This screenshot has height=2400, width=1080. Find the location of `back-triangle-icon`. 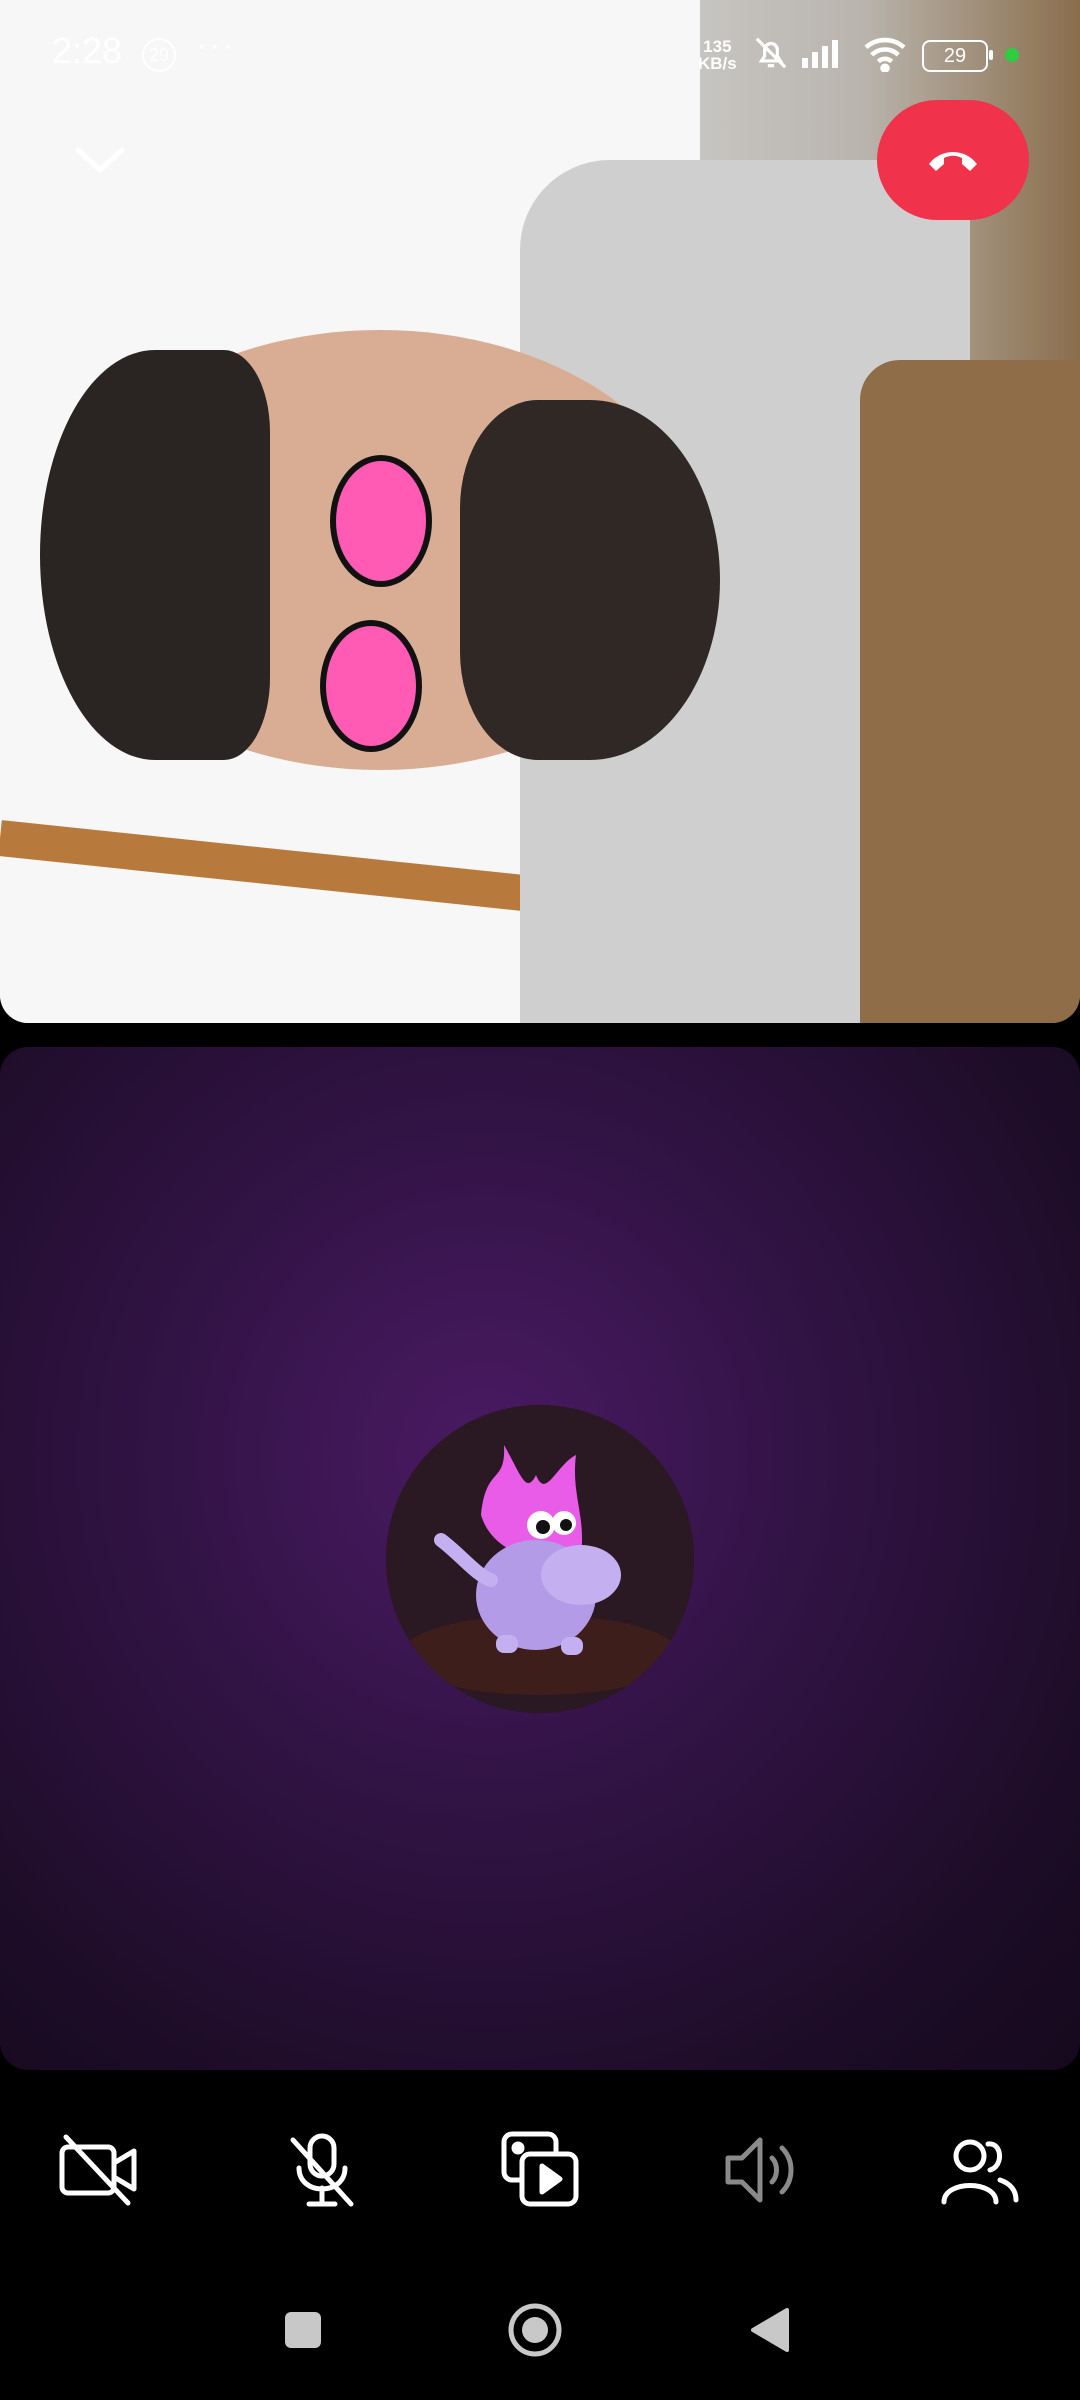

back-triangle-icon is located at coordinates (770, 2330).